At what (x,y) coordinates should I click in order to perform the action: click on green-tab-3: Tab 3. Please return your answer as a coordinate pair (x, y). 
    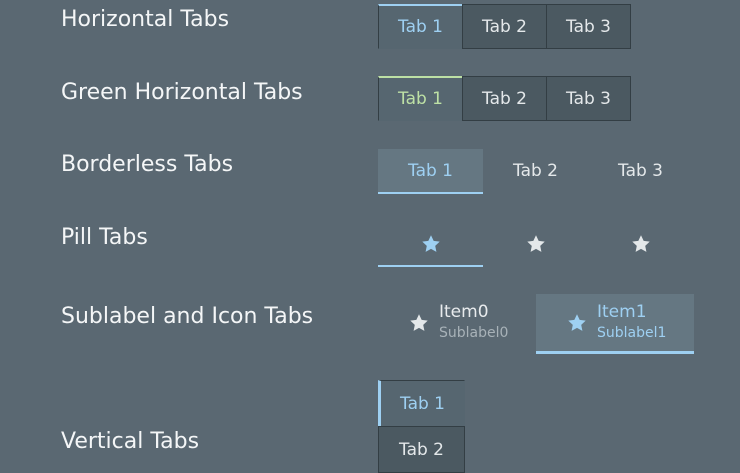
    Looking at the image, I should click on (588, 98).